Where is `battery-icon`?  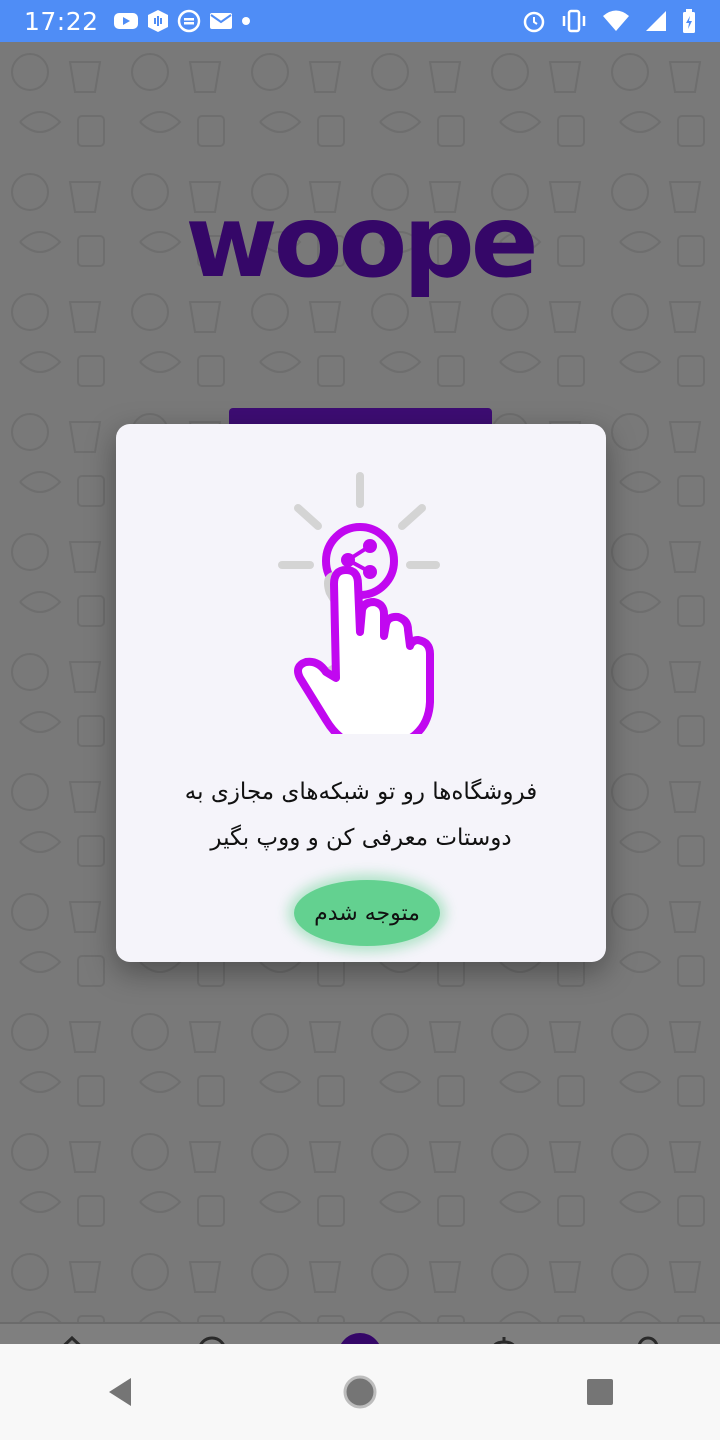
battery-icon is located at coordinates (689, 21).